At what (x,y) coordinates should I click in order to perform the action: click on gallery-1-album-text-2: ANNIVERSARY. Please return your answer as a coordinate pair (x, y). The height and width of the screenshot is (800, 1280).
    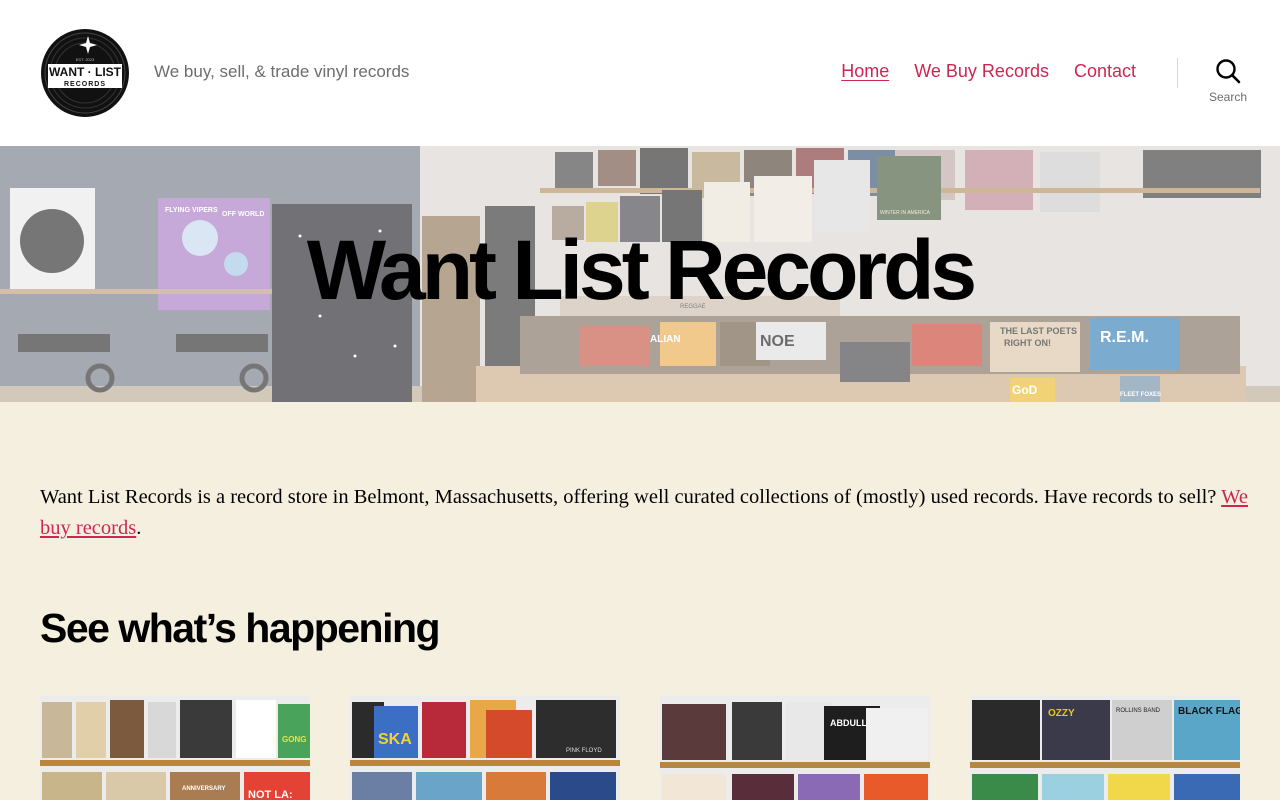
    Looking at the image, I should click on (203, 789).